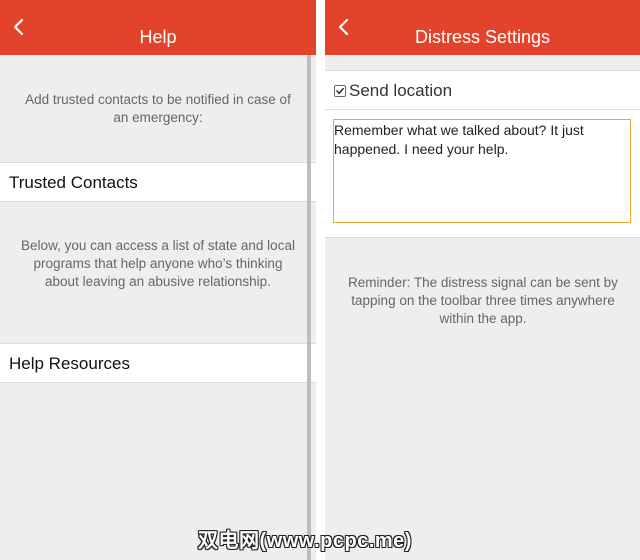  I want to click on trusted-contacts-label: Trusted Contacts, so click(73, 182).